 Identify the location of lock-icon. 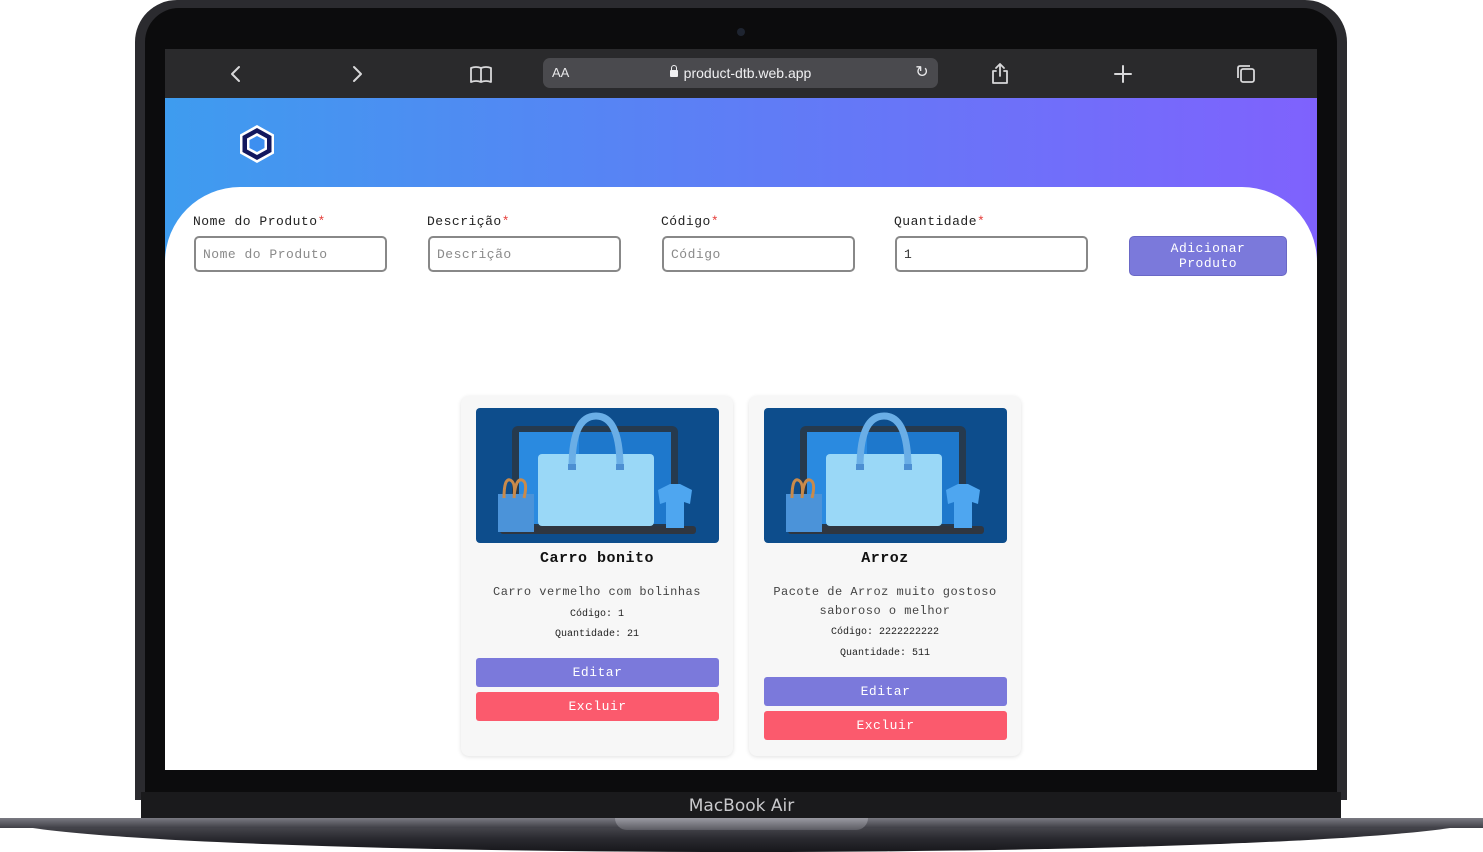
(673, 71).